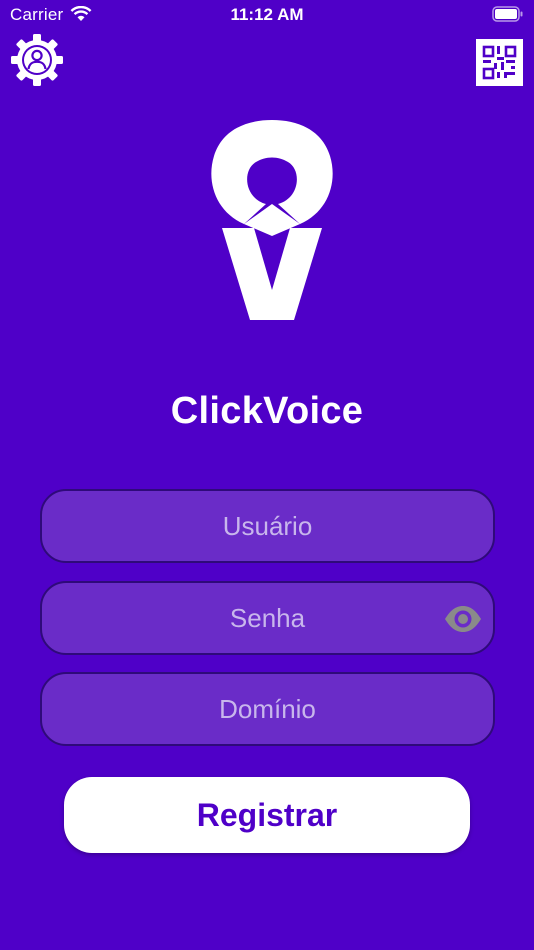  I want to click on username-input, so click(267, 526).